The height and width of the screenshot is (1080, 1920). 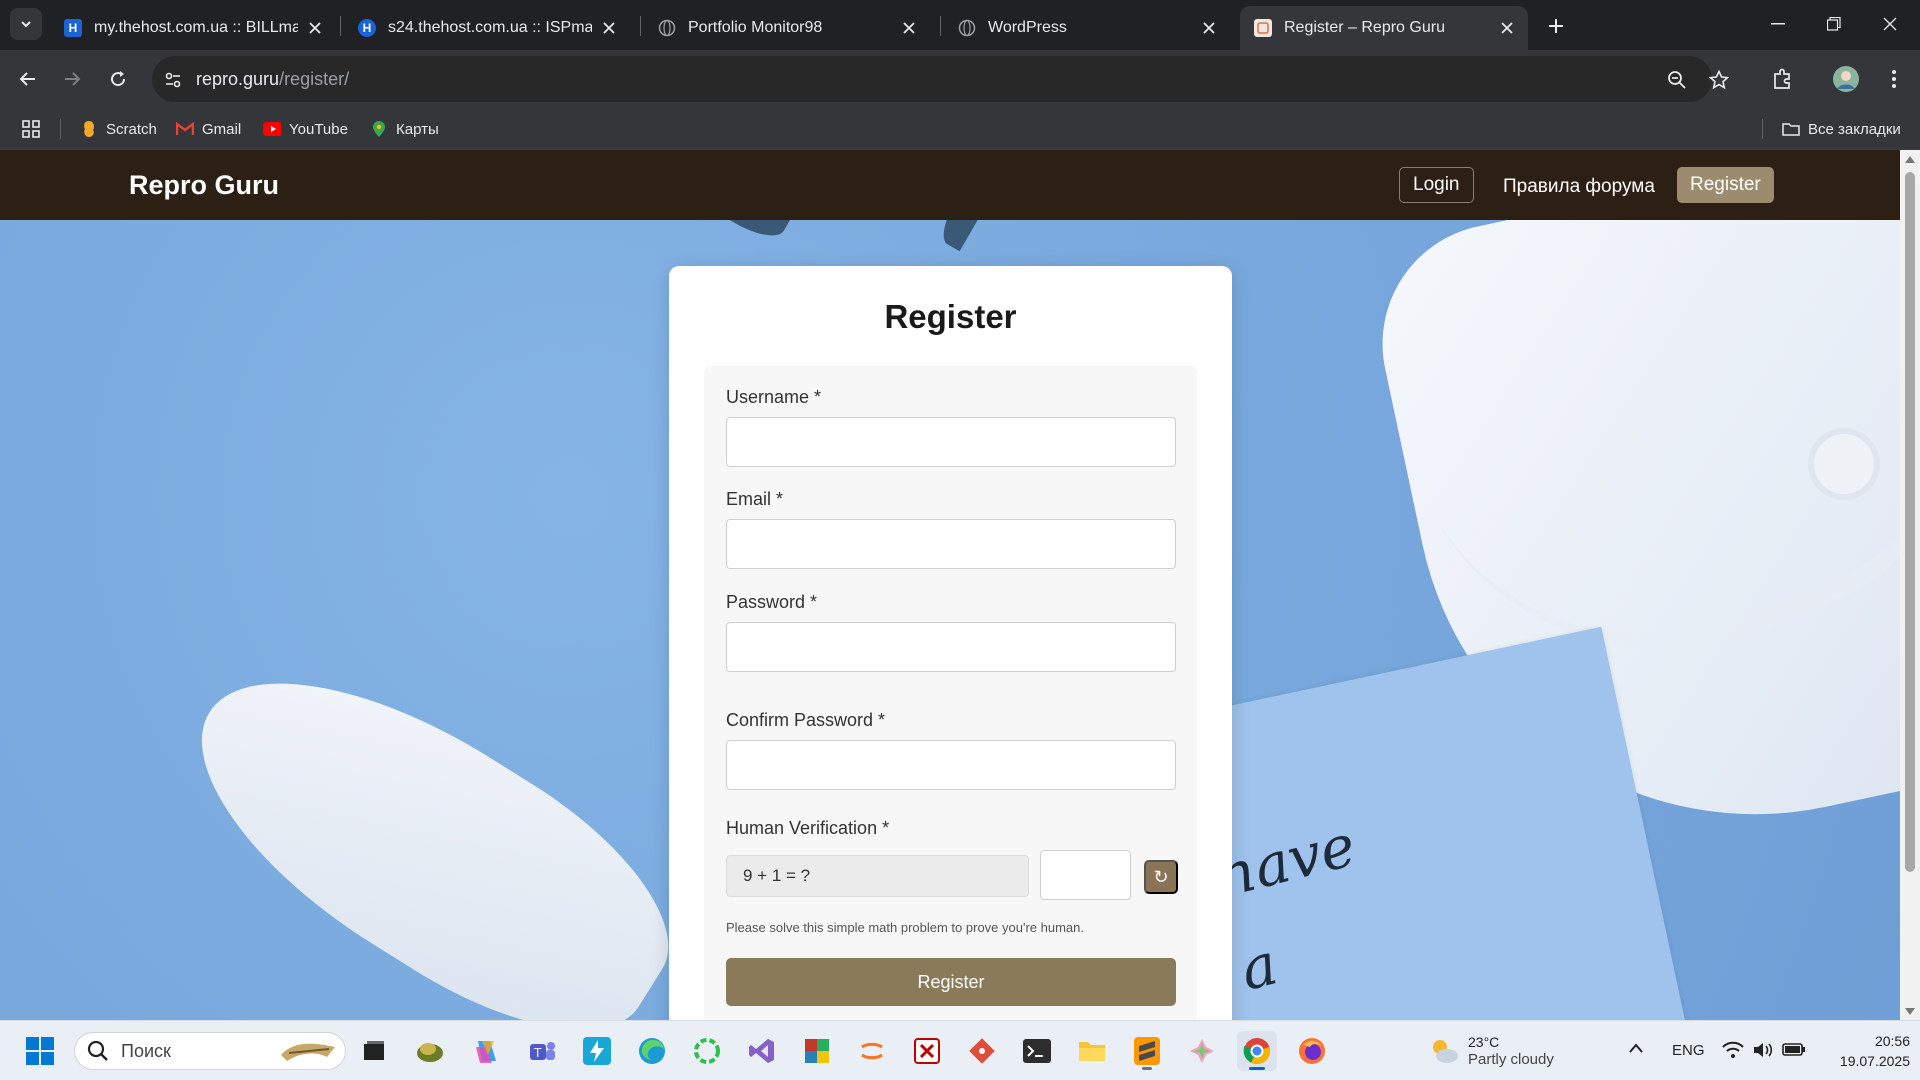 What do you see at coordinates (210, 1051) in the screenshot?
I see `taskbar-search: Поиск` at bounding box center [210, 1051].